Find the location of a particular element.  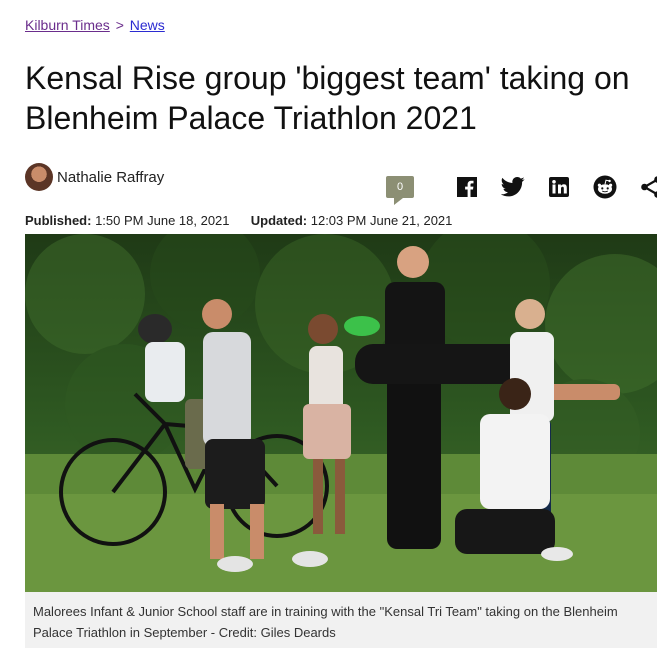

updated-date: 12:03 PM June 21, 2021 is located at coordinates (381, 220).